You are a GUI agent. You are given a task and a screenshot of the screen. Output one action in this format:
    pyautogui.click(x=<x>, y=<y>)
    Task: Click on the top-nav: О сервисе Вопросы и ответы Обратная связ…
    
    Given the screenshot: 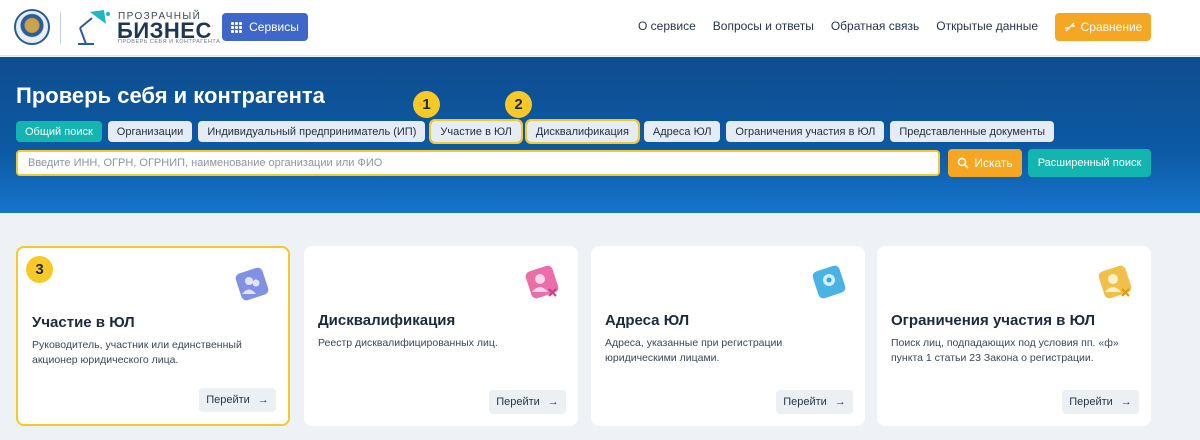 What is the action you would take?
    pyautogui.click(x=838, y=26)
    